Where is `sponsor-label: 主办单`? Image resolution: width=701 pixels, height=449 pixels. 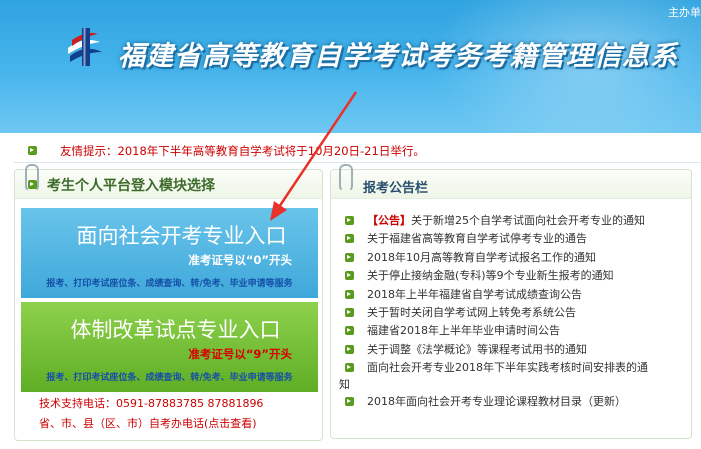
sponsor-label: 主办单 is located at coordinates (684, 12).